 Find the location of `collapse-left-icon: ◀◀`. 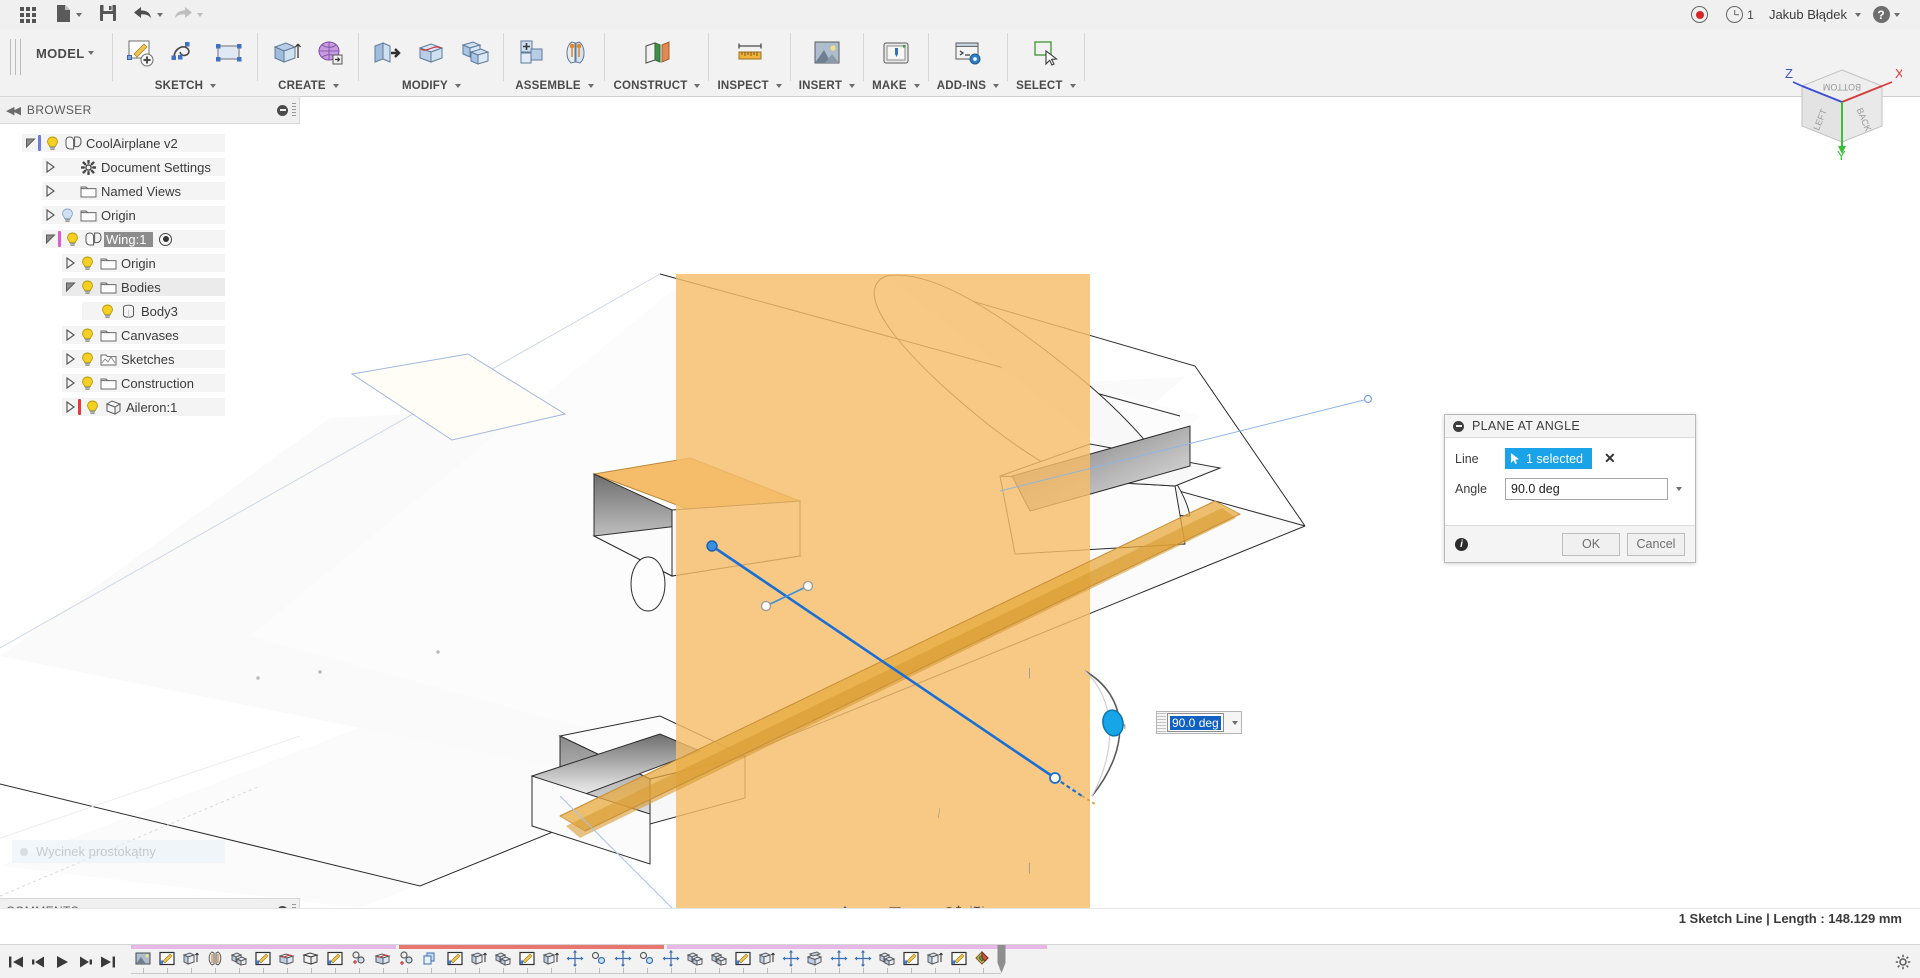

collapse-left-icon: ◀◀ is located at coordinates (13, 110).